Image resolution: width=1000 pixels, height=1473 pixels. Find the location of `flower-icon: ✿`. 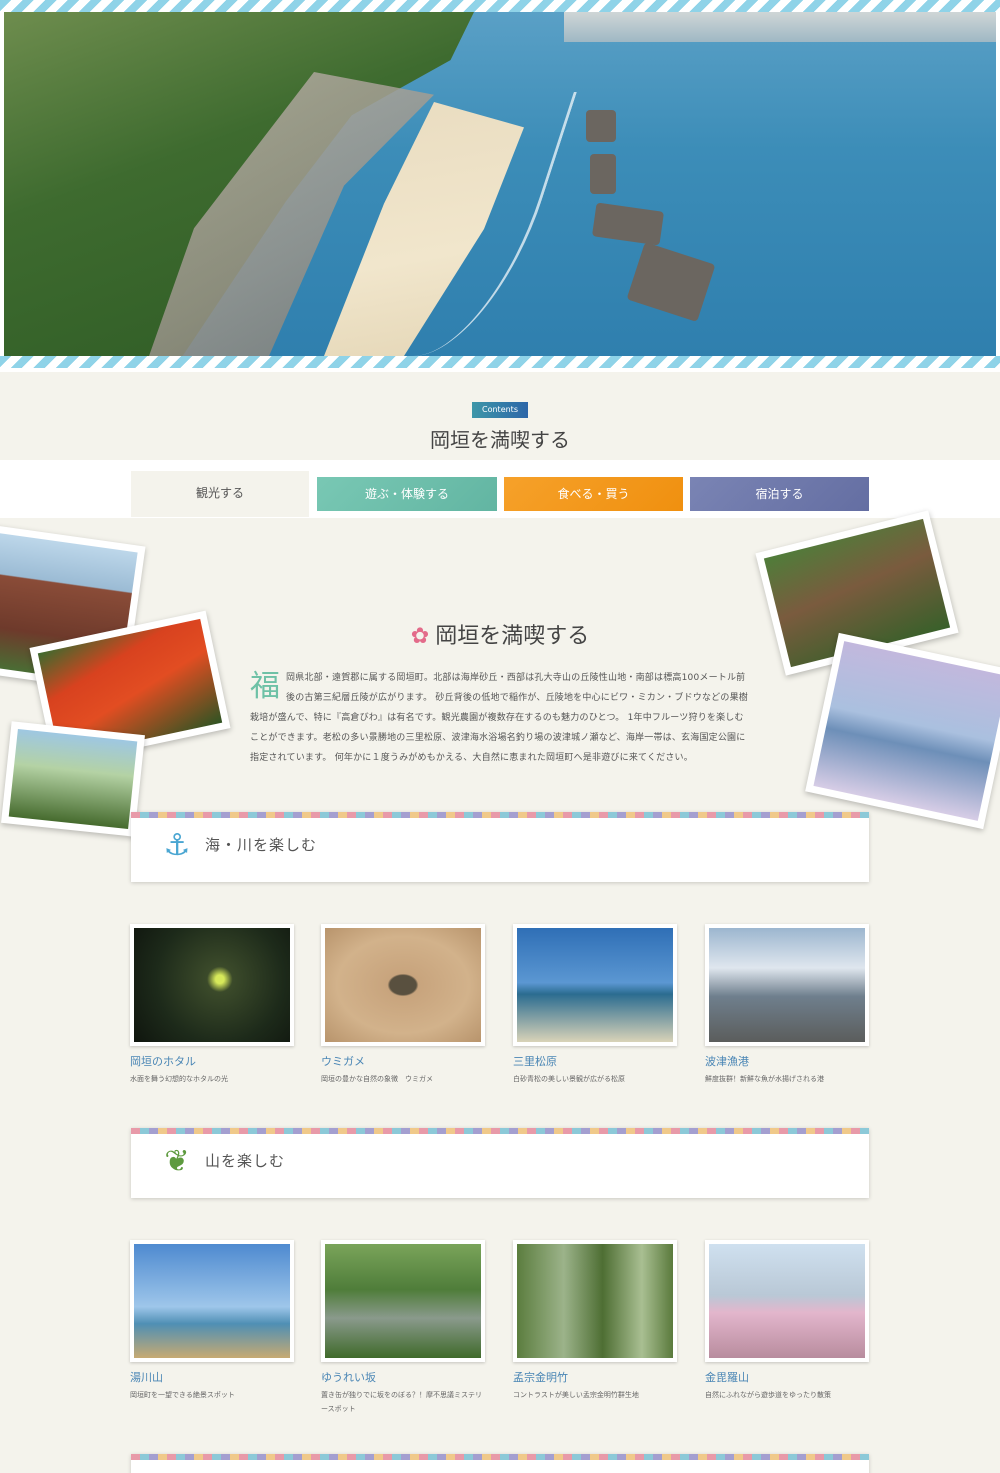

flower-icon: ✿ is located at coordinates (420, 636).